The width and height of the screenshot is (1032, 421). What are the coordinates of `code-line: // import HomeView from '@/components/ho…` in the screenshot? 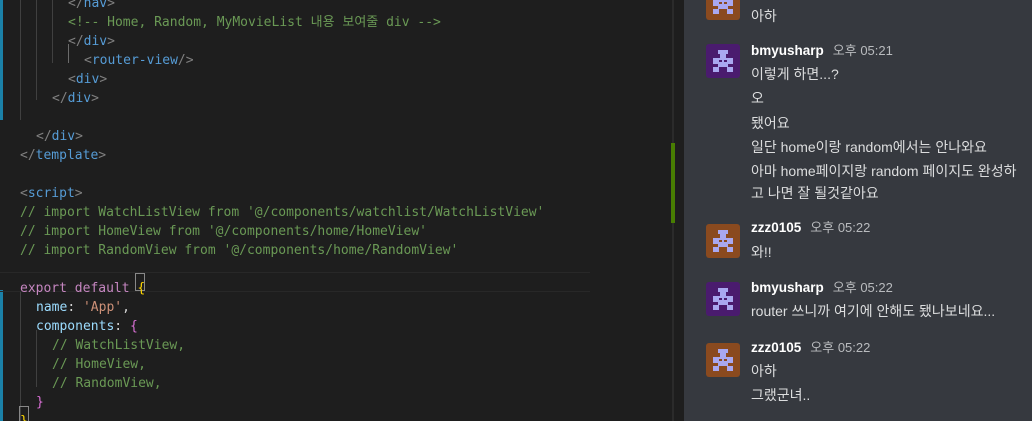 It's located at (223, 231).